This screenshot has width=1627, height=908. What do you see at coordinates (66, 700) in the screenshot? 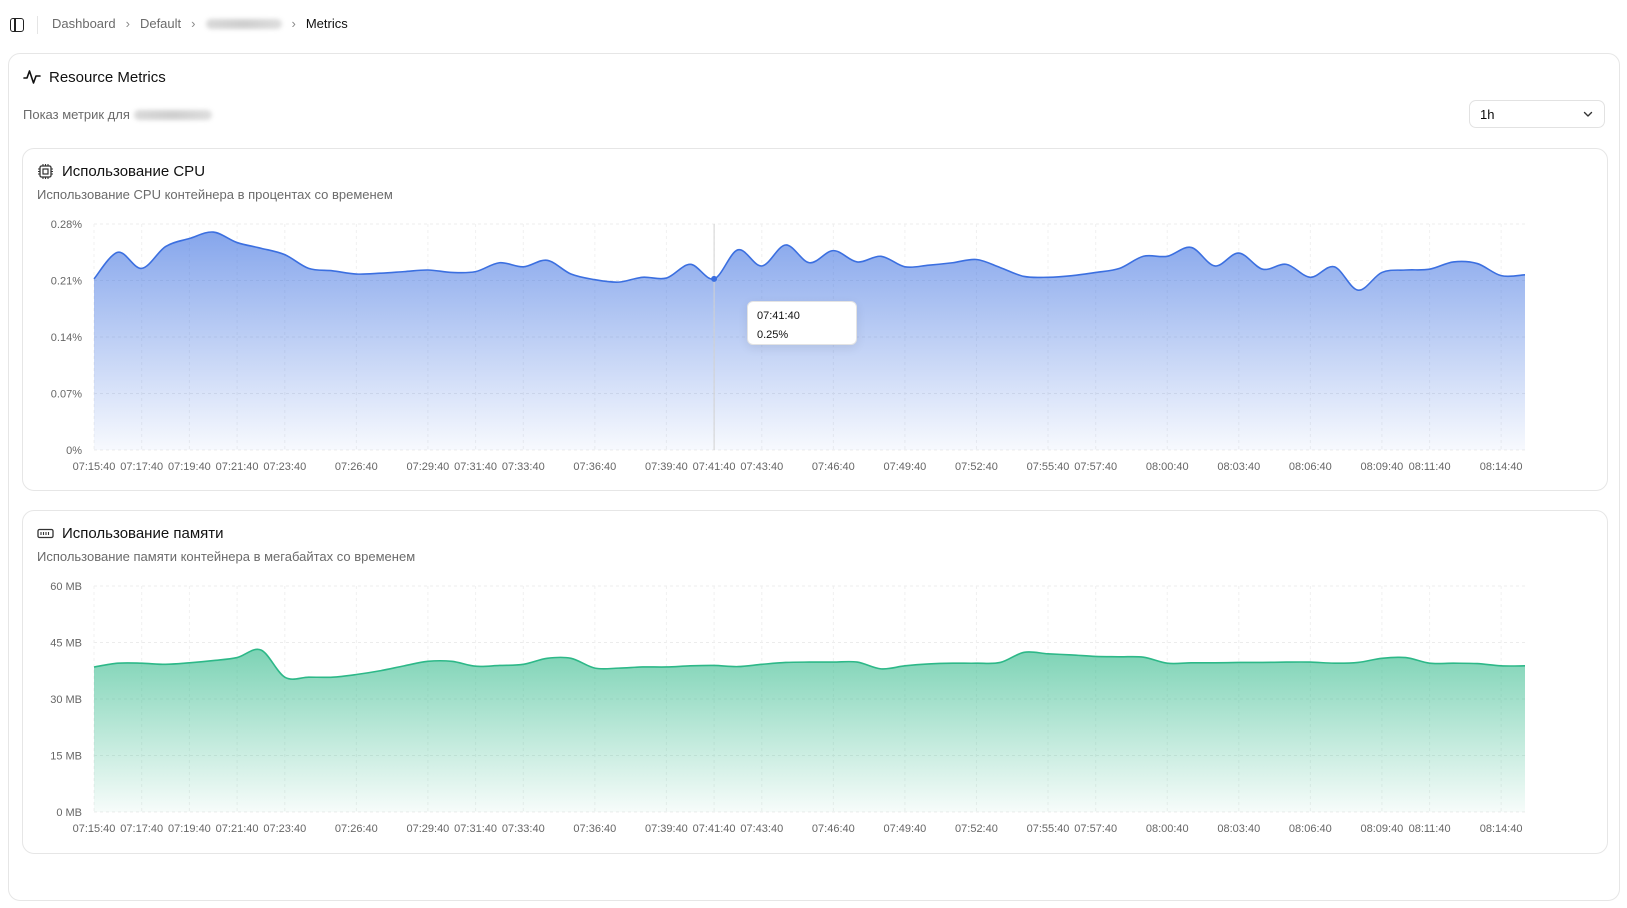
I see `y-tick-label: 30 MB` at bounding box center [66, 700].